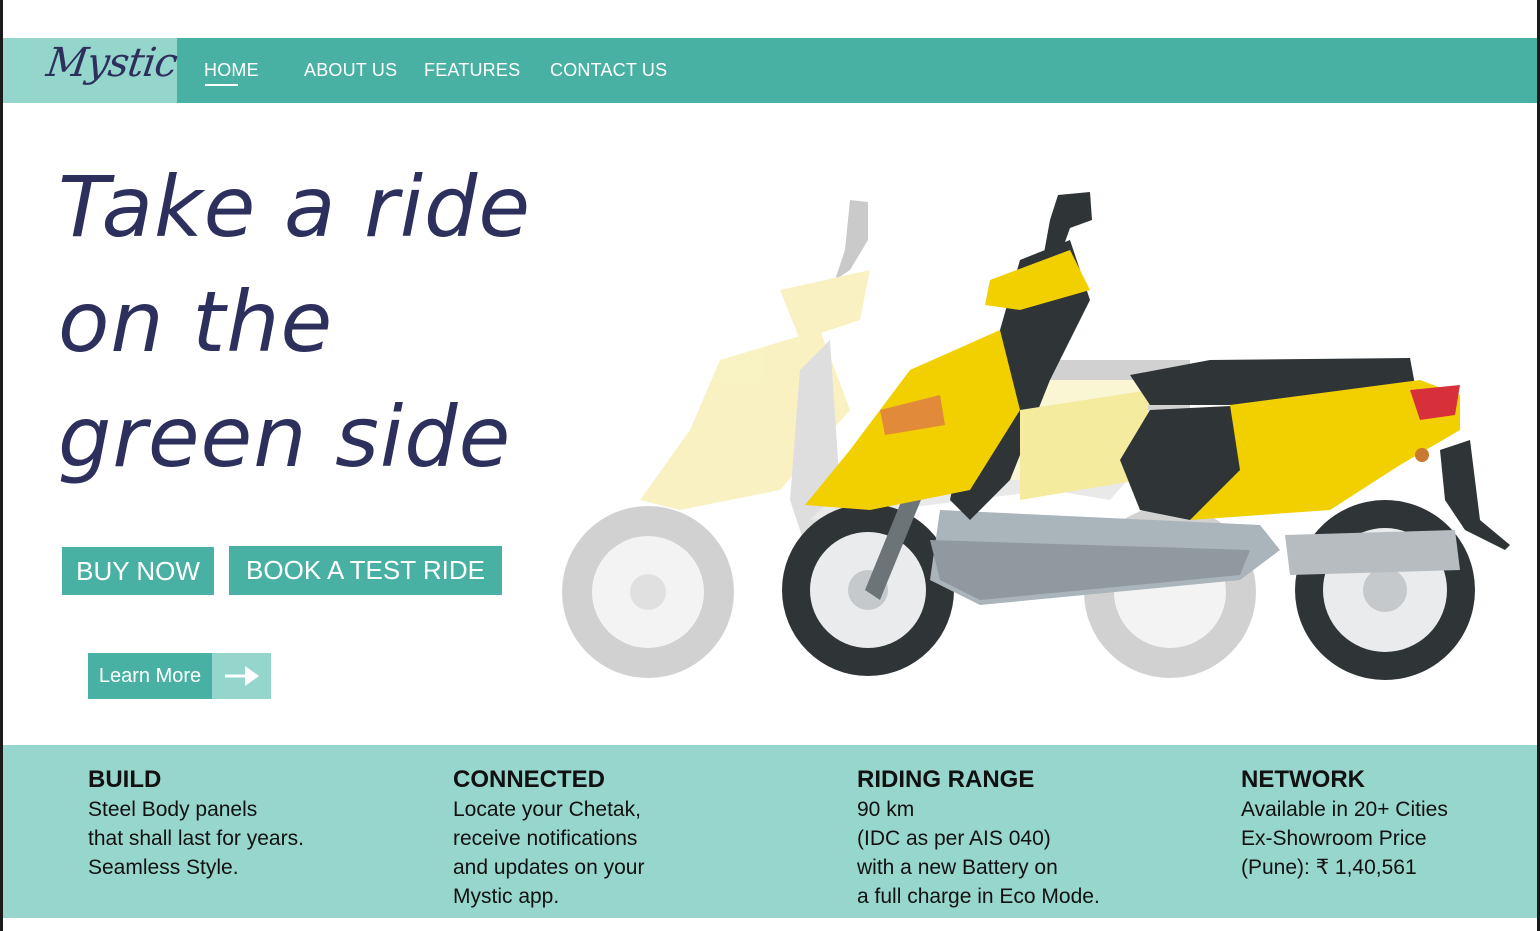  What do you see at coordinates (547, 809) in the screenshot?
I see `feature-line: Locate your Chetak,` at bounding box center [547, 809].